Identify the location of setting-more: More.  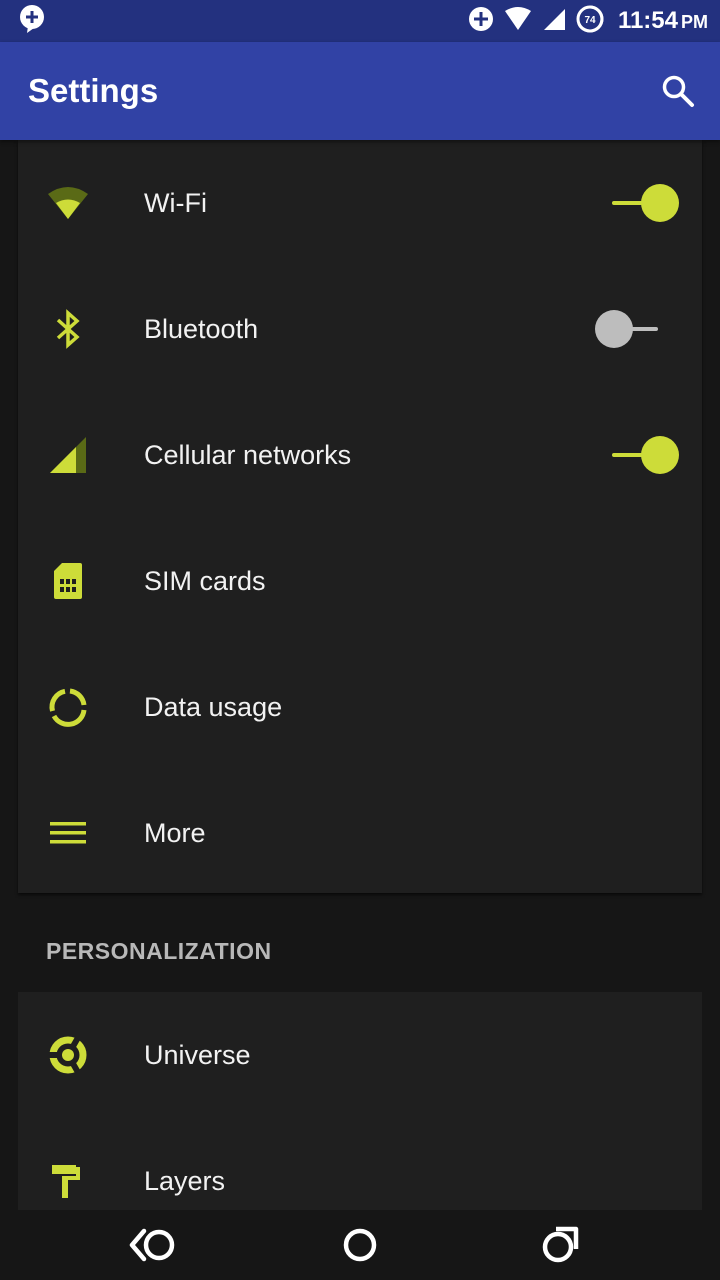
(360, 833).